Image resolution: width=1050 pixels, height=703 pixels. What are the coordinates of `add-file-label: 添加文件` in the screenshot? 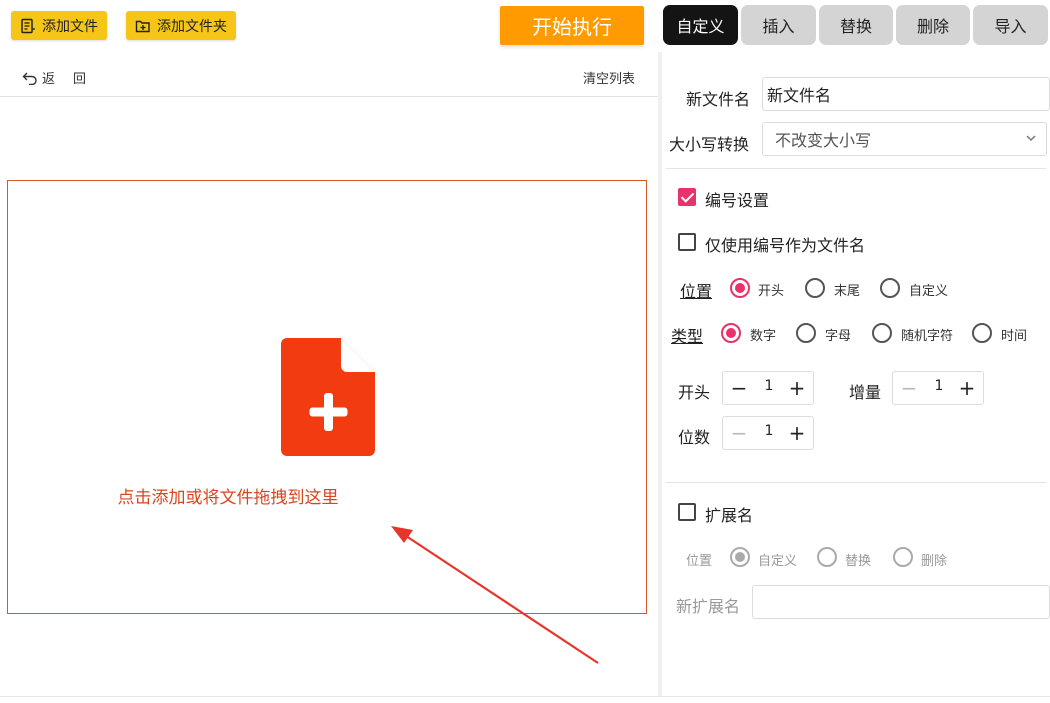 It's located at (70, 26).